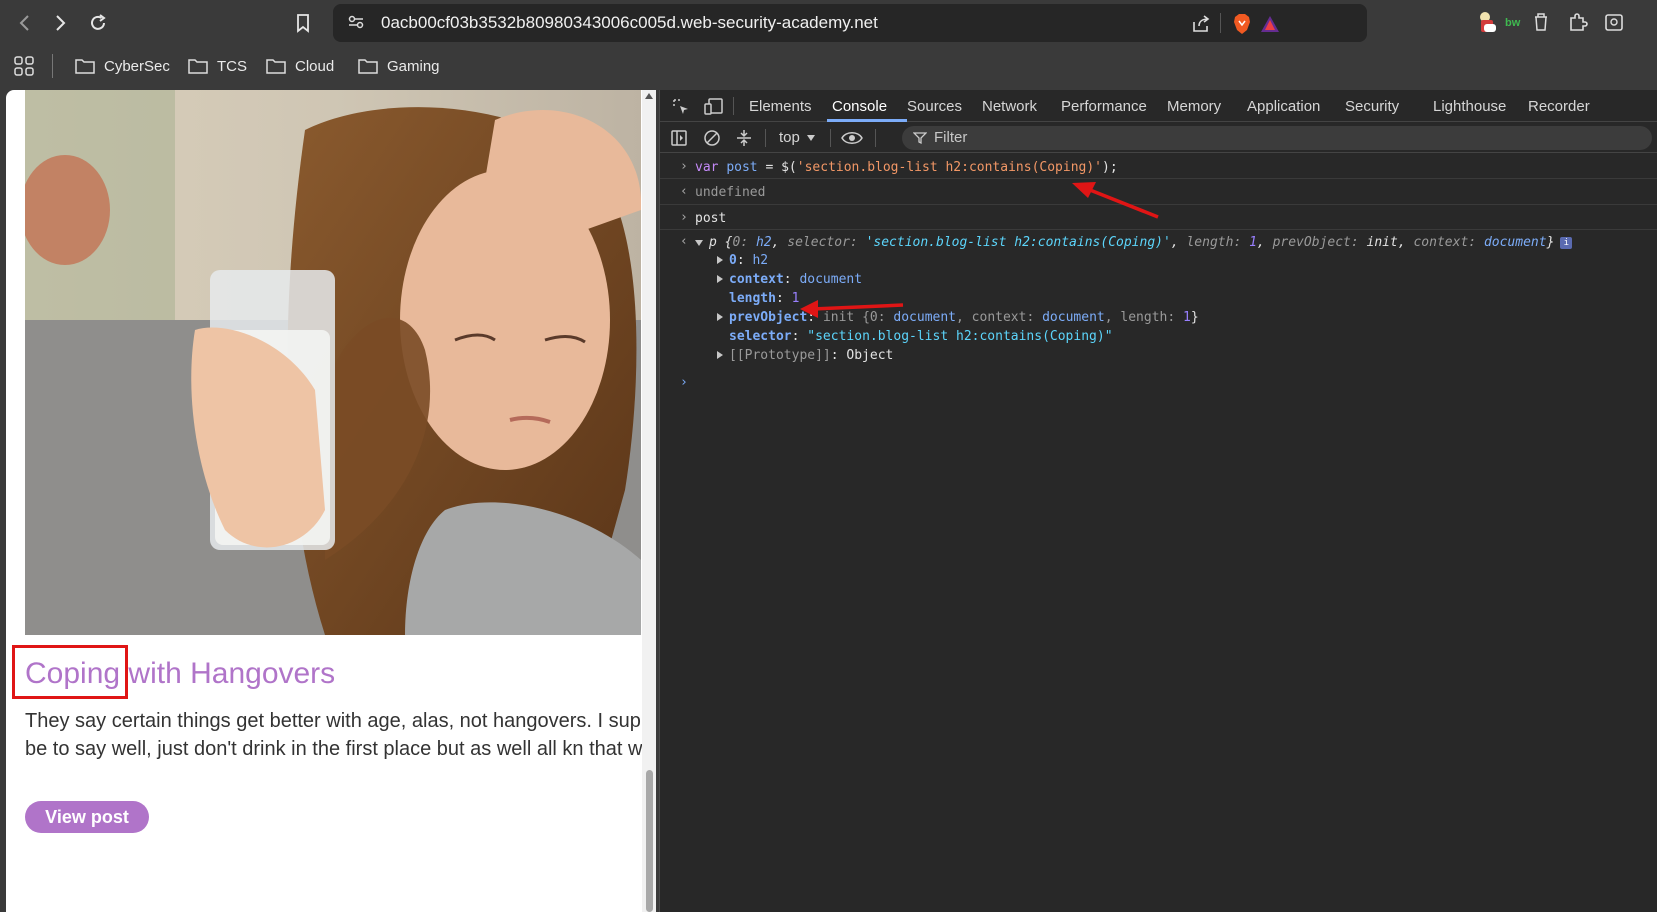  I want to click on bookmark-icon, so click(303, 23).